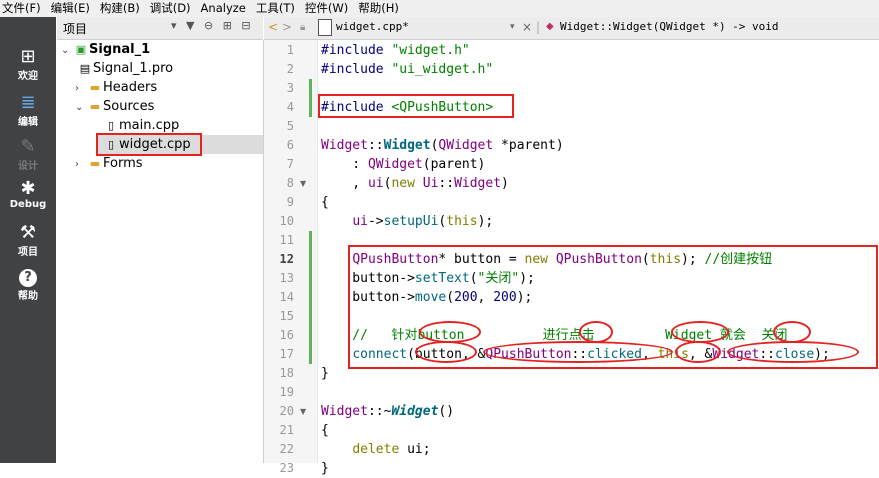  I want to click on menu-debug: 调试(D), so click(170, 8).